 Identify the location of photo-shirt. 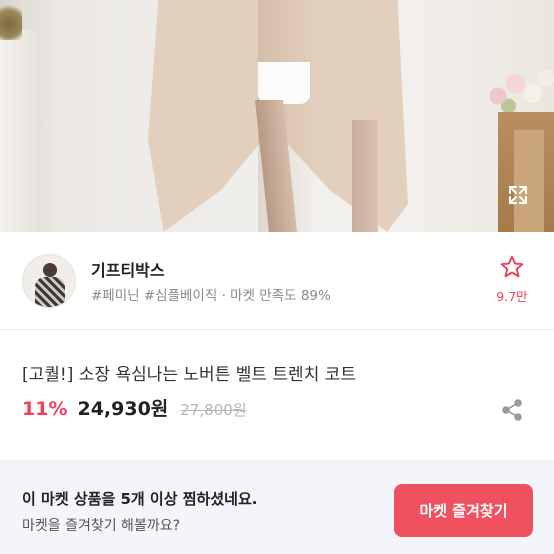
(284, 83).